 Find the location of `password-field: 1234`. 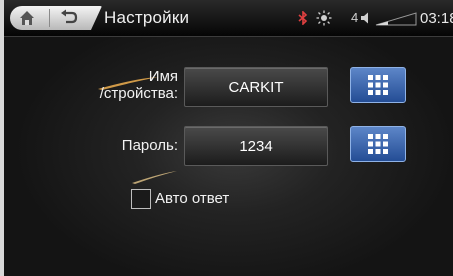

password-field: 1234 is located at coordinates (256, 146).